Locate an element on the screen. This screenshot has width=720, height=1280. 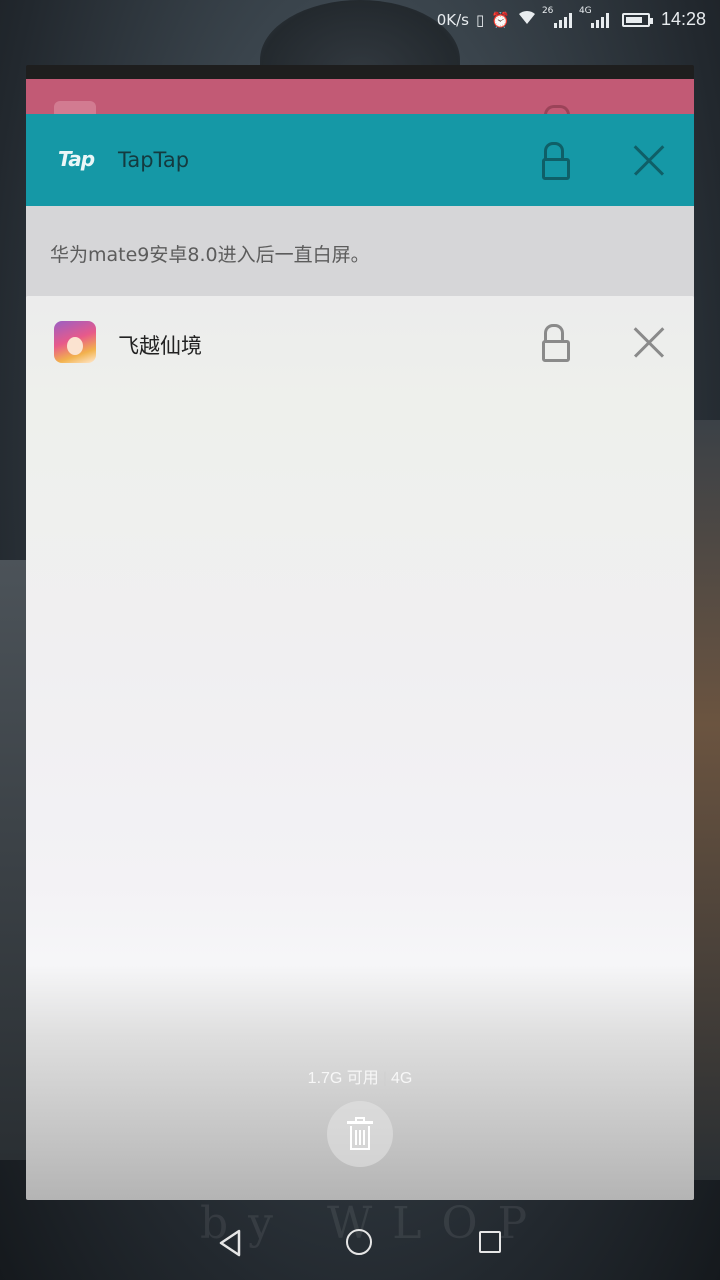
wallpaper-edge-left is located at coordinates (13, 860).